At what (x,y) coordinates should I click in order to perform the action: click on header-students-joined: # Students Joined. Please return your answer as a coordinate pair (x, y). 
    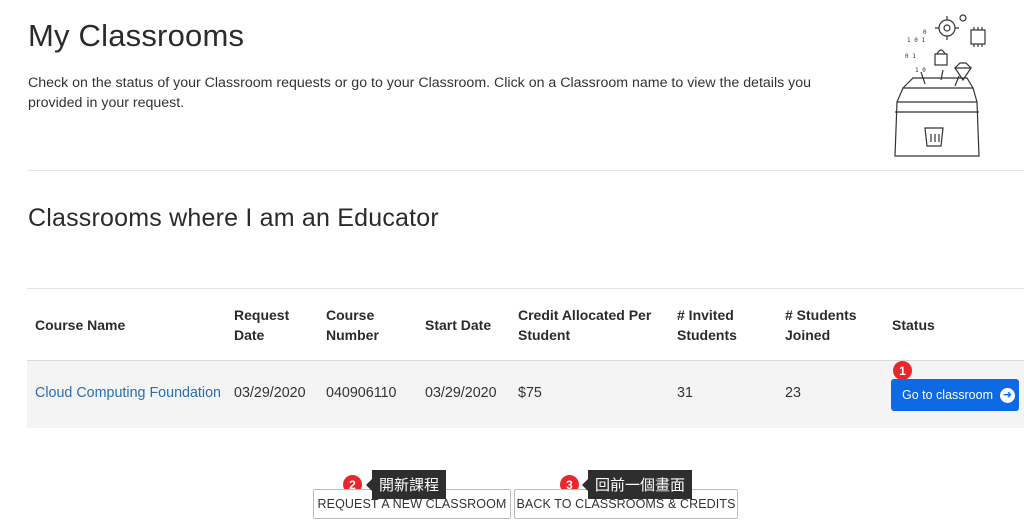
    Looking at the image, I should click on (821, 325).